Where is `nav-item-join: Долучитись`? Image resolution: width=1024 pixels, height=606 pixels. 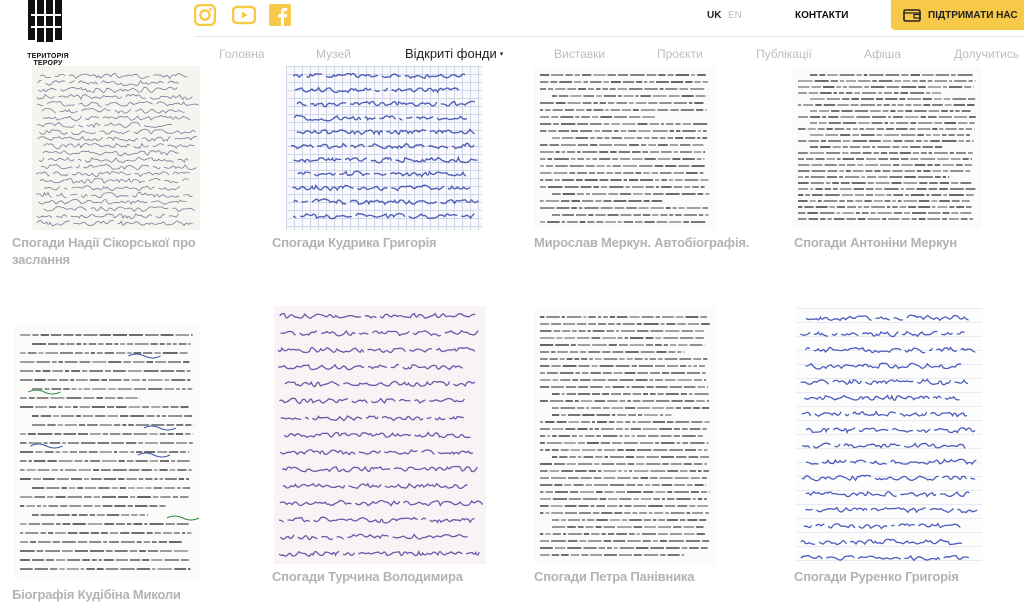
nav-item-join: Долучитись is located at coordinates (986, 54).